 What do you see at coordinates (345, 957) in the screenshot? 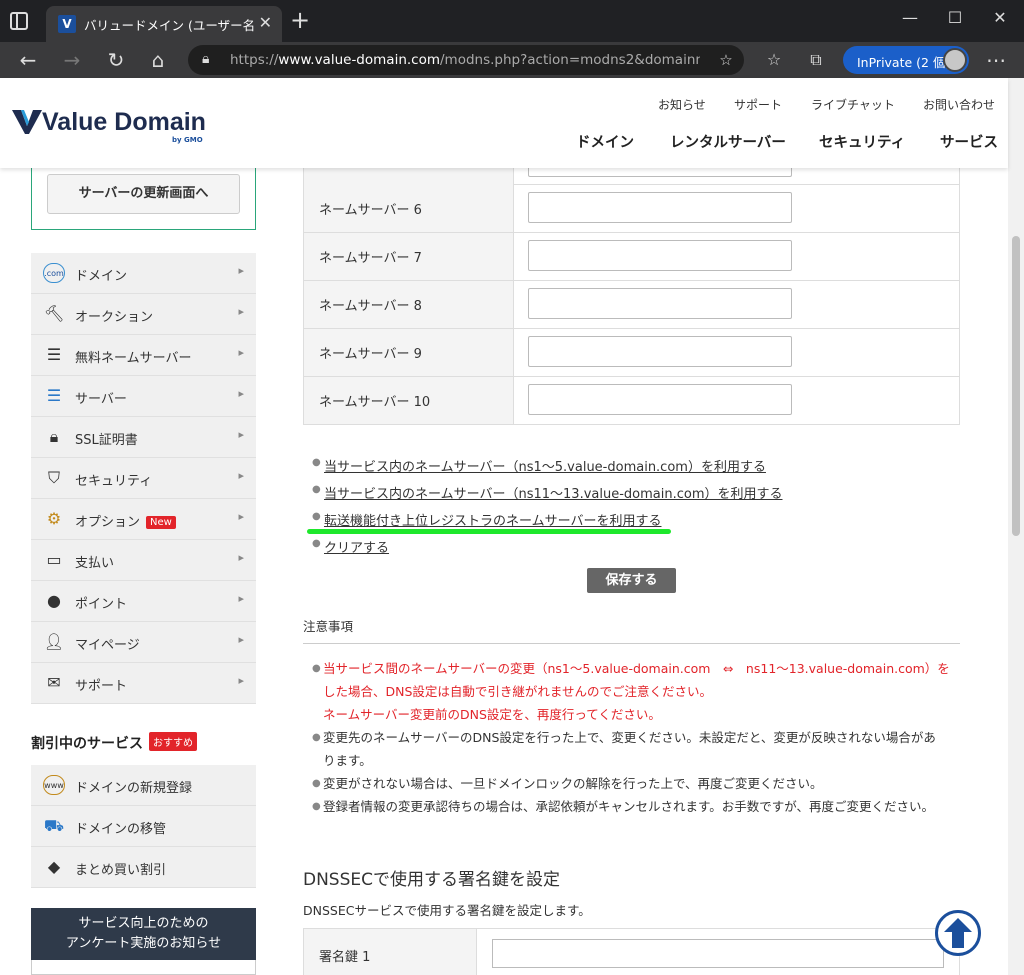
I see `key-label: 署名鍵 1` at bounding box center [345, 957].